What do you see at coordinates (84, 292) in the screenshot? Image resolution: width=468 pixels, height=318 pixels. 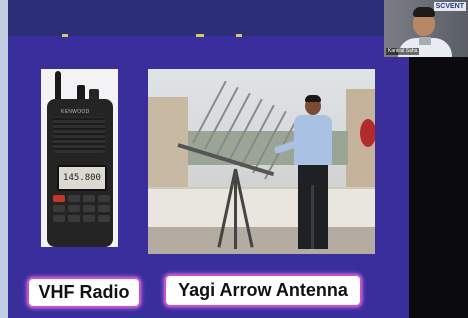 I see `vhf-radio-caption: VHF Radio` at bounding box center [84, 292].